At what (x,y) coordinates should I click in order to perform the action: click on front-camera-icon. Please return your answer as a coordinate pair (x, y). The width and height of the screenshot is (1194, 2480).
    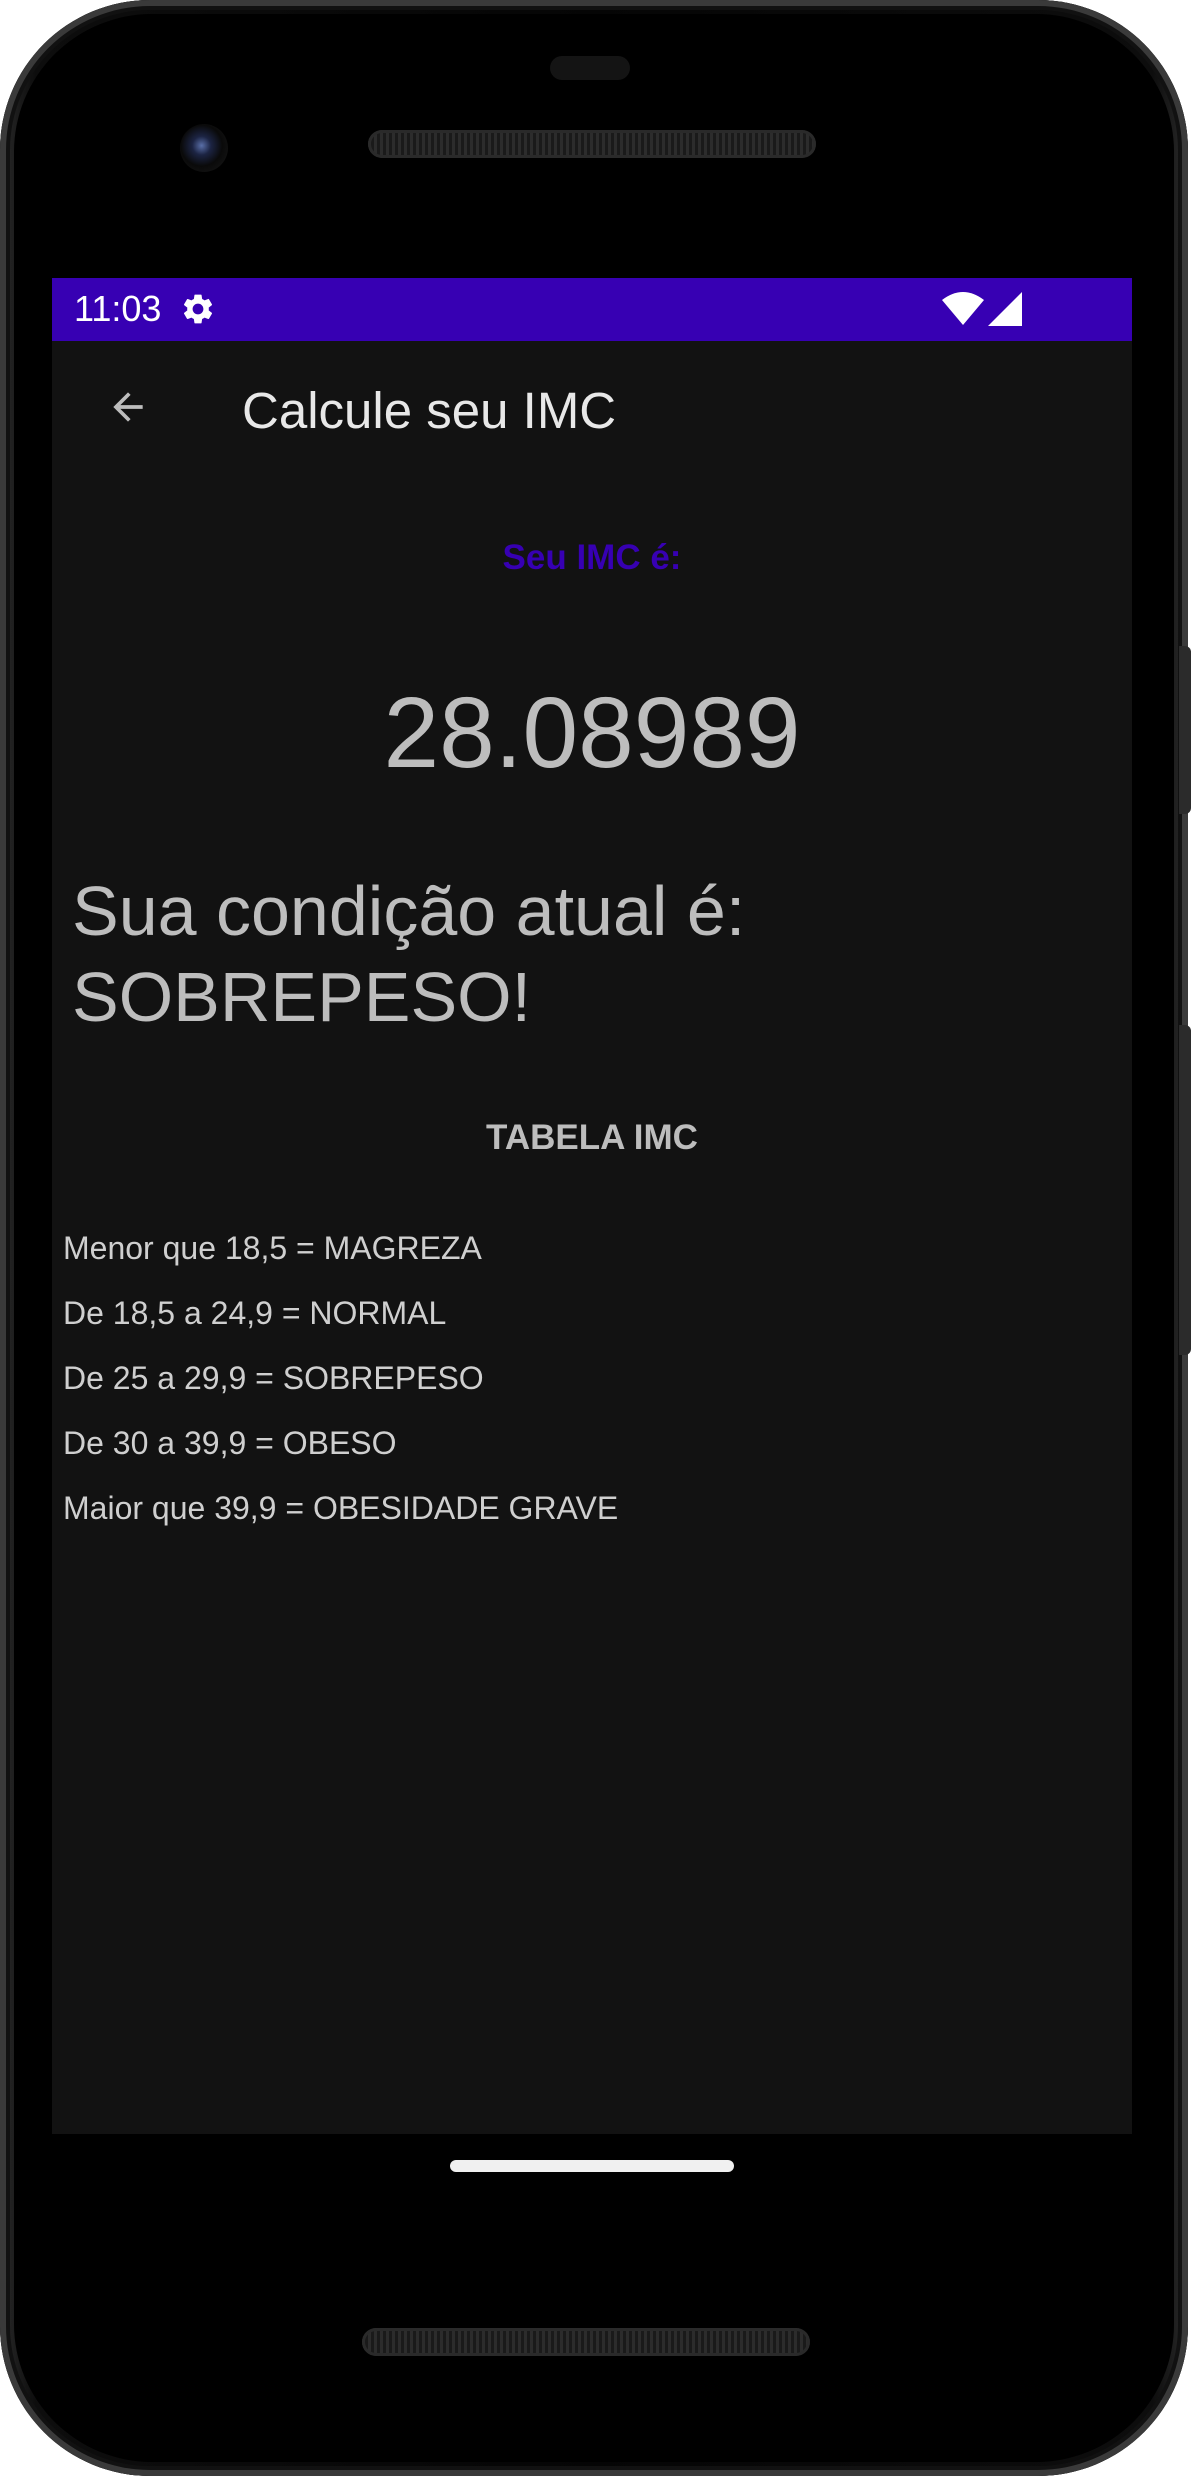
    Looking at the image, I should click on (204, 148).